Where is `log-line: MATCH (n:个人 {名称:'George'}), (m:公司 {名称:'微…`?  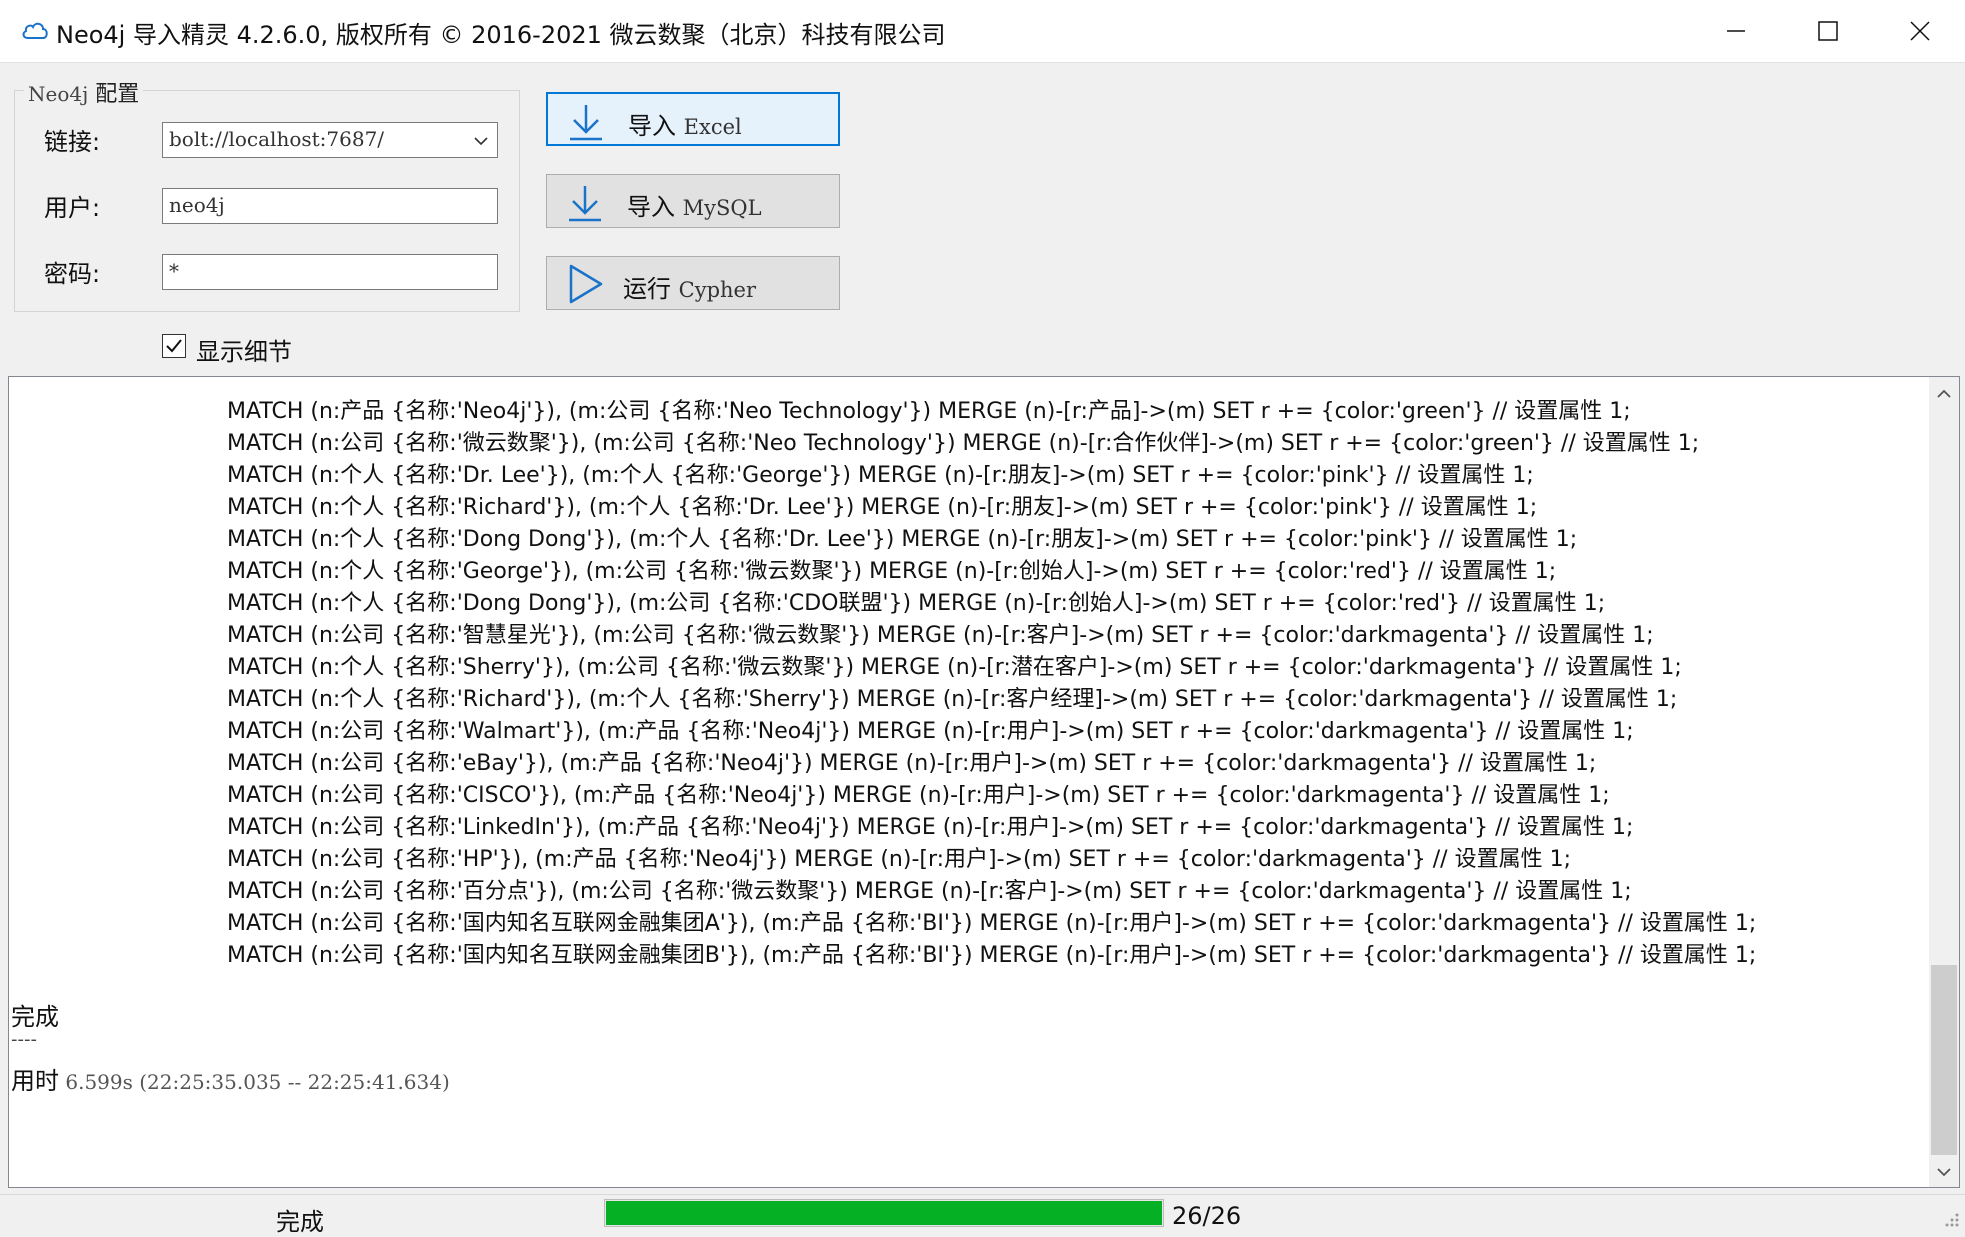 log-line: MATCH (n:个人 {名称:'George'}), (m:公司 {名称:'微… is located at coordinates (892, 571).